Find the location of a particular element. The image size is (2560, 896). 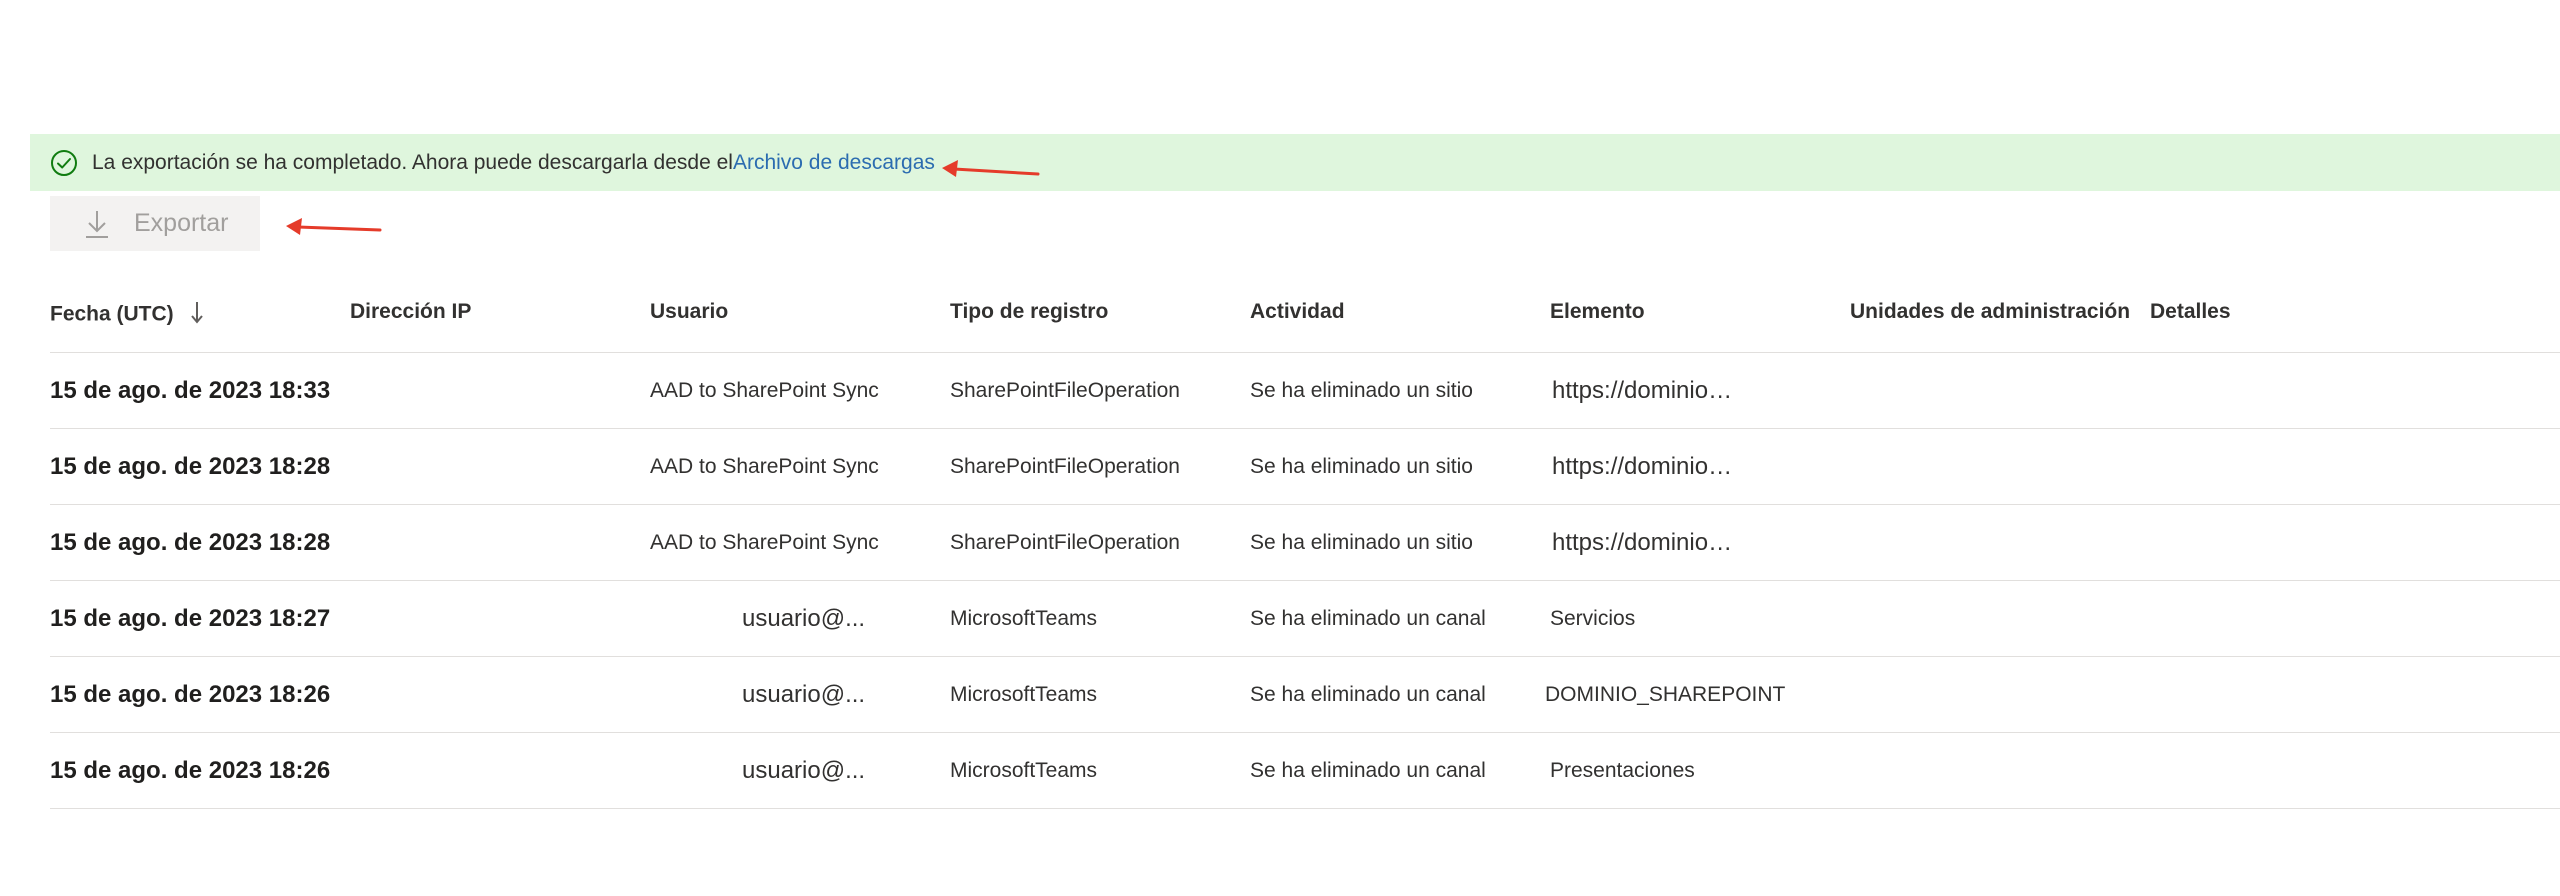

downloads-archive-link: Archivo de descargas is located at coordinates (834, 163).